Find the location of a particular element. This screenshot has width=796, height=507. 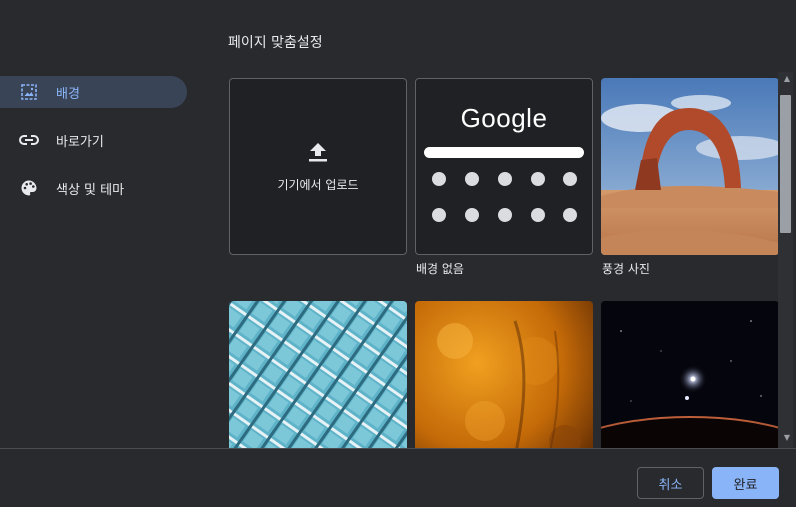

upload-label: 기기에서 업로드 is located at coordinates (318, 185).